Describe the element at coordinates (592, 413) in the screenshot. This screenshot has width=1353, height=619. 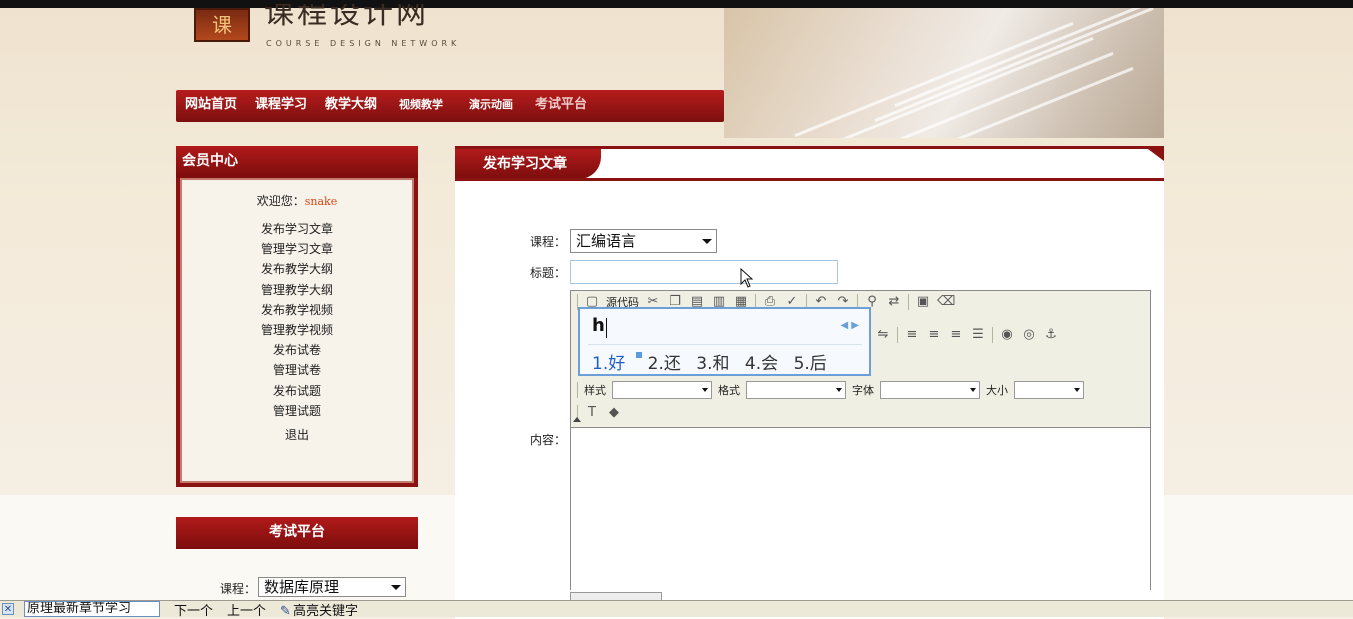
I see `text-color-icon: T` at that location.